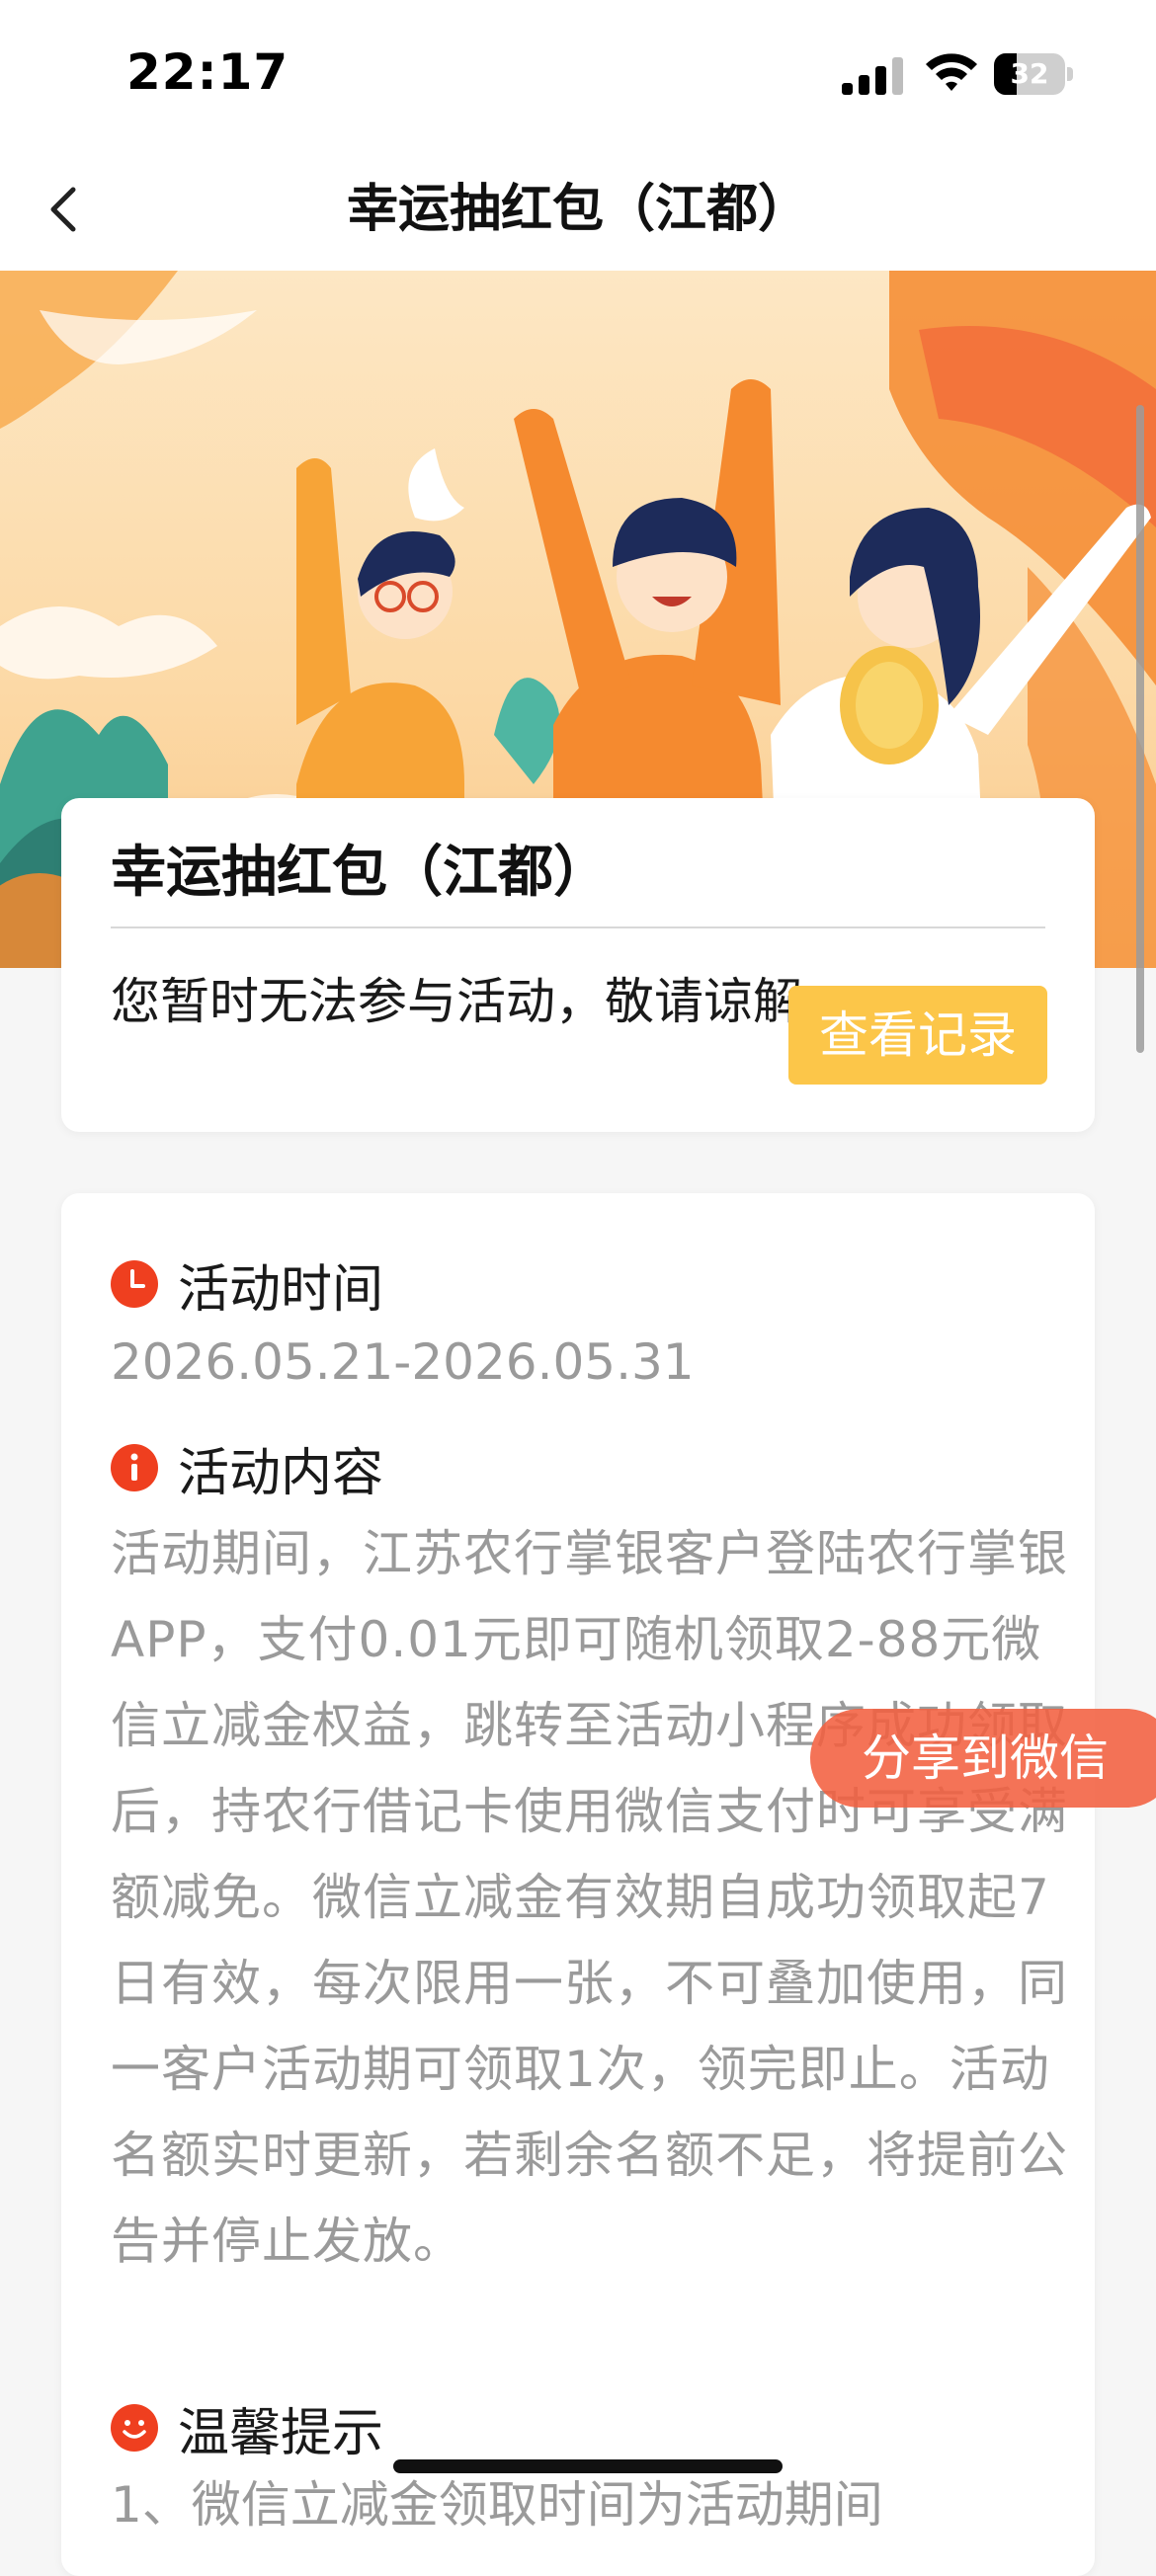 This screenshot has height=2576, width=1156. Describe the element at coordinates (578, 74) in the screenshot. I see `status-bar: 22:17 32` at that location.